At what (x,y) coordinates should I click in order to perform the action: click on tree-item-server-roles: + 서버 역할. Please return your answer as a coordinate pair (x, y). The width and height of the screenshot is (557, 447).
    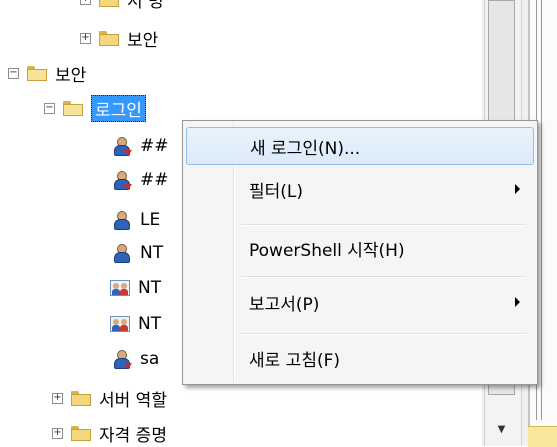
    Looking at the image, I should click on (109, 398).